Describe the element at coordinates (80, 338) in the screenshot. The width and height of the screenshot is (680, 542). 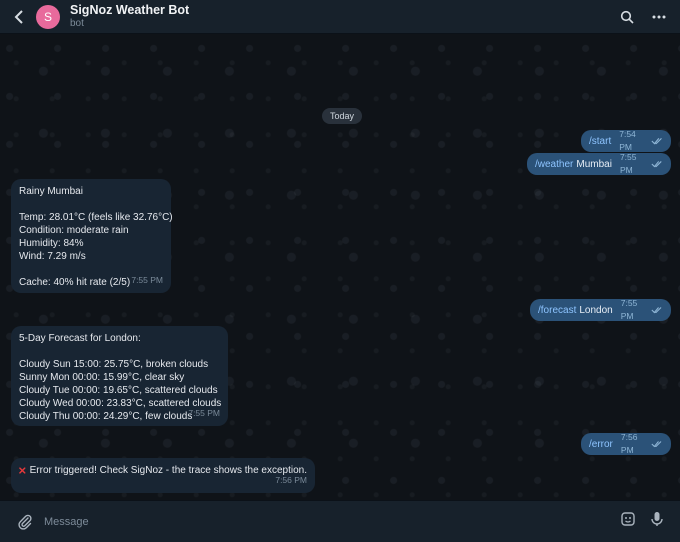
I see `message-line: 5-Day Forecast for London:` at that location.